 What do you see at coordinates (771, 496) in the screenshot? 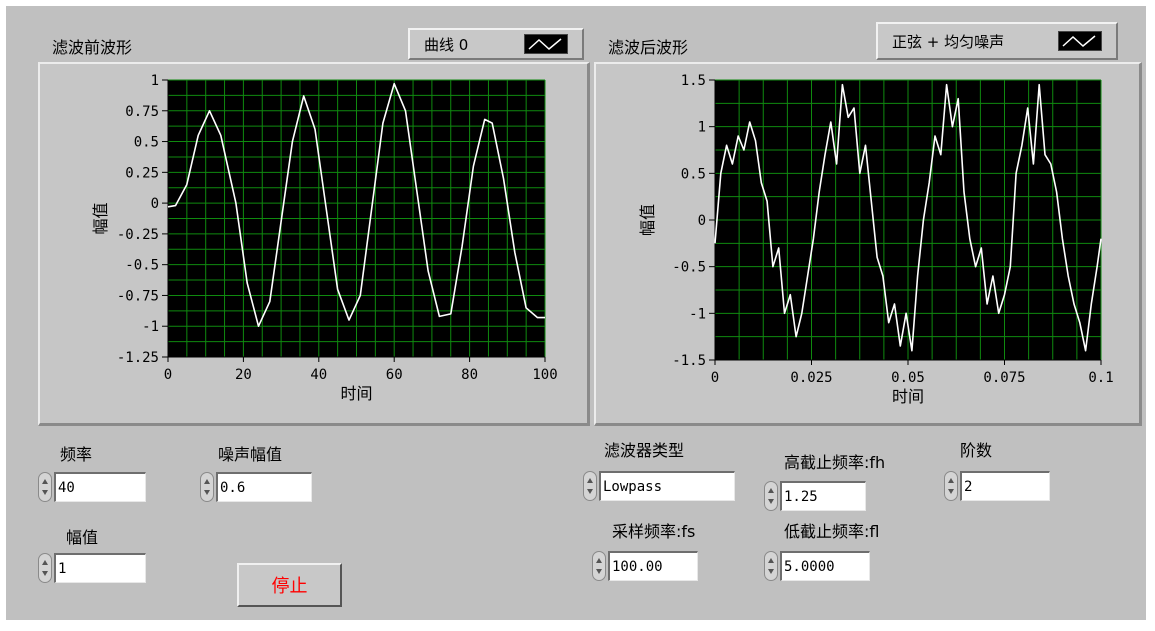
I see `high-cutoff-stepper` at bounding box center [771, 496].